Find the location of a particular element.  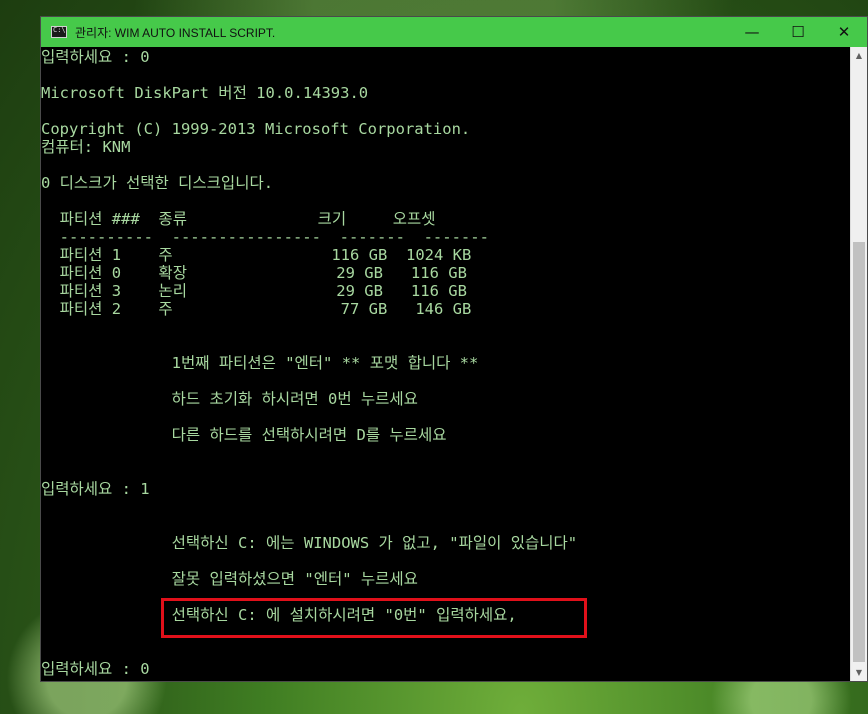

title-bar: 관리자: WIM AUTO INSTALL SCRIPT. — ☐ ✕ is located at coordinates (454, 32).